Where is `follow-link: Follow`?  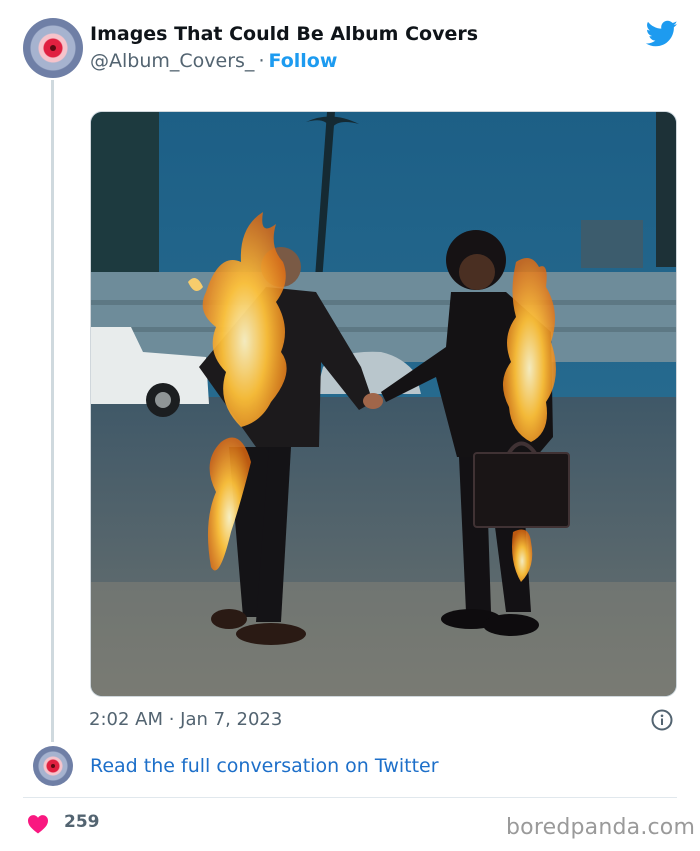 follow-link: Follow is located at coordinates (302, 61).